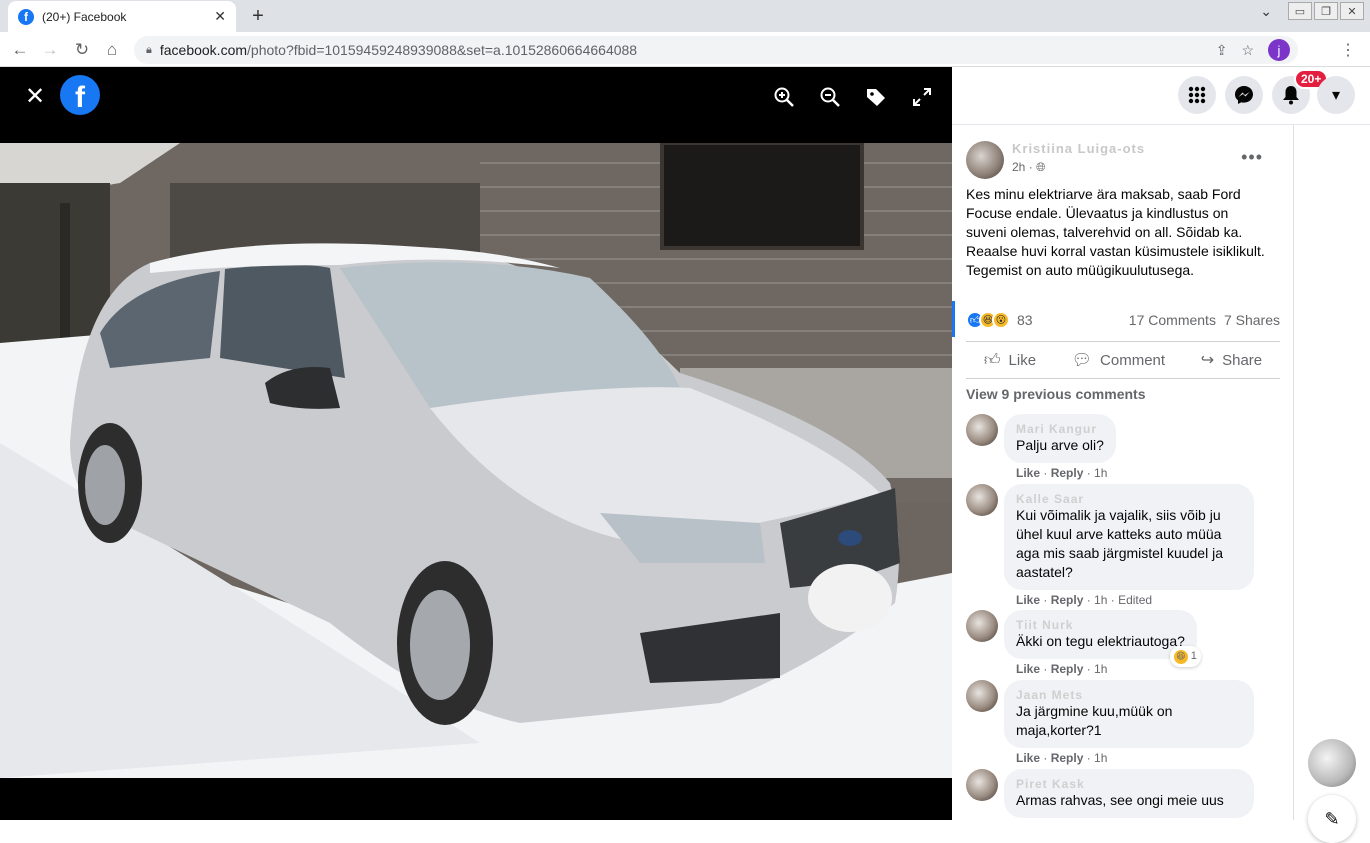 The image size is (1370, 843). I want to click on post-stats: 17 Comments 7 Shares, so click(1204, 320).